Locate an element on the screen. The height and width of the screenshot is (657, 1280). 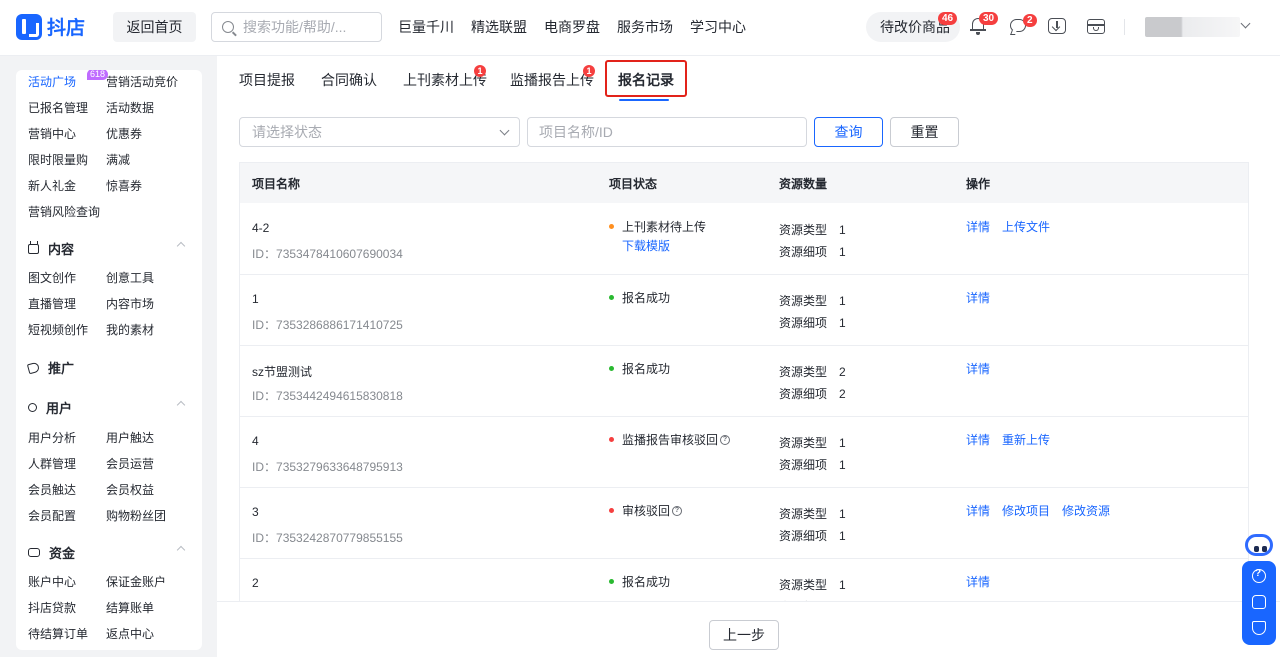
sidebar-section-content: 内容 is located at coordinates (109, 248).